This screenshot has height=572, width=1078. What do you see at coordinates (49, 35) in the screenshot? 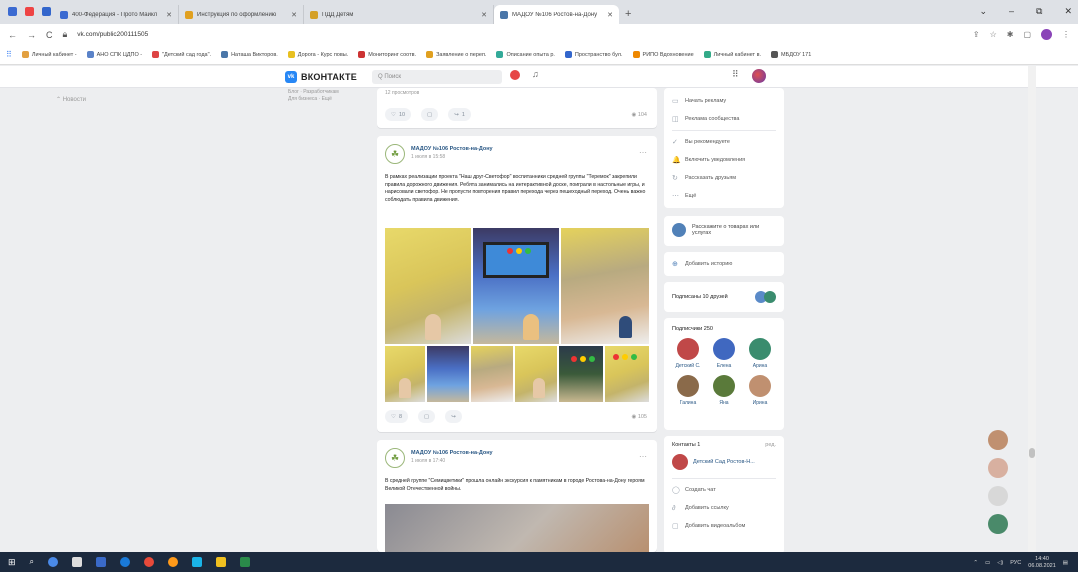
I see `reload-button: C` at bounding box center [49, 35].